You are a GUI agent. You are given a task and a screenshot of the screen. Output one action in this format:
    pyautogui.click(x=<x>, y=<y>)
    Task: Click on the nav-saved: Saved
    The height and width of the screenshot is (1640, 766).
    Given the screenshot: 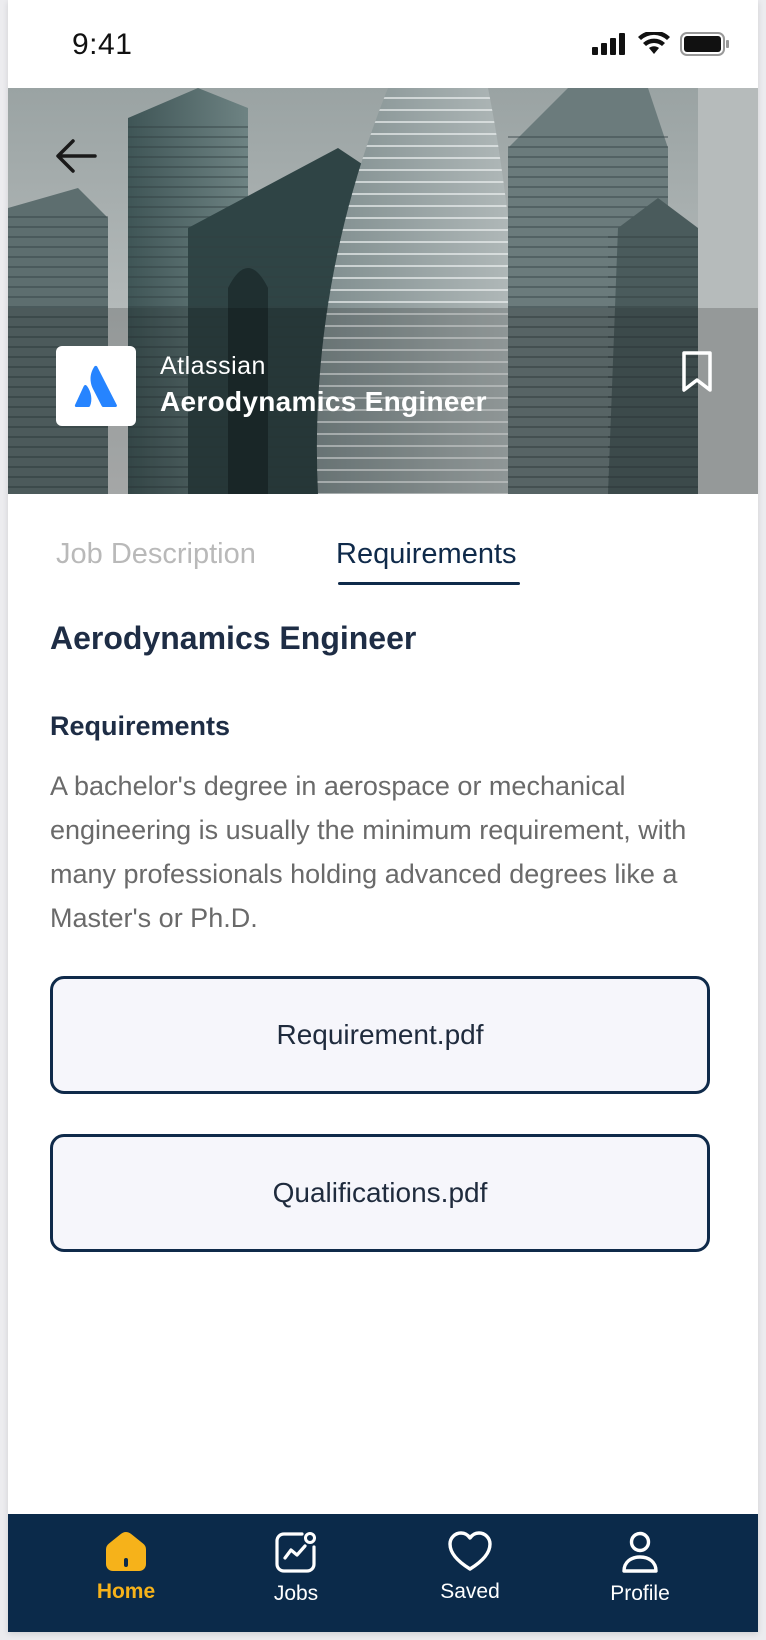 What is the action you would take?
    pyautogui.click(x=470, y=1567)
    